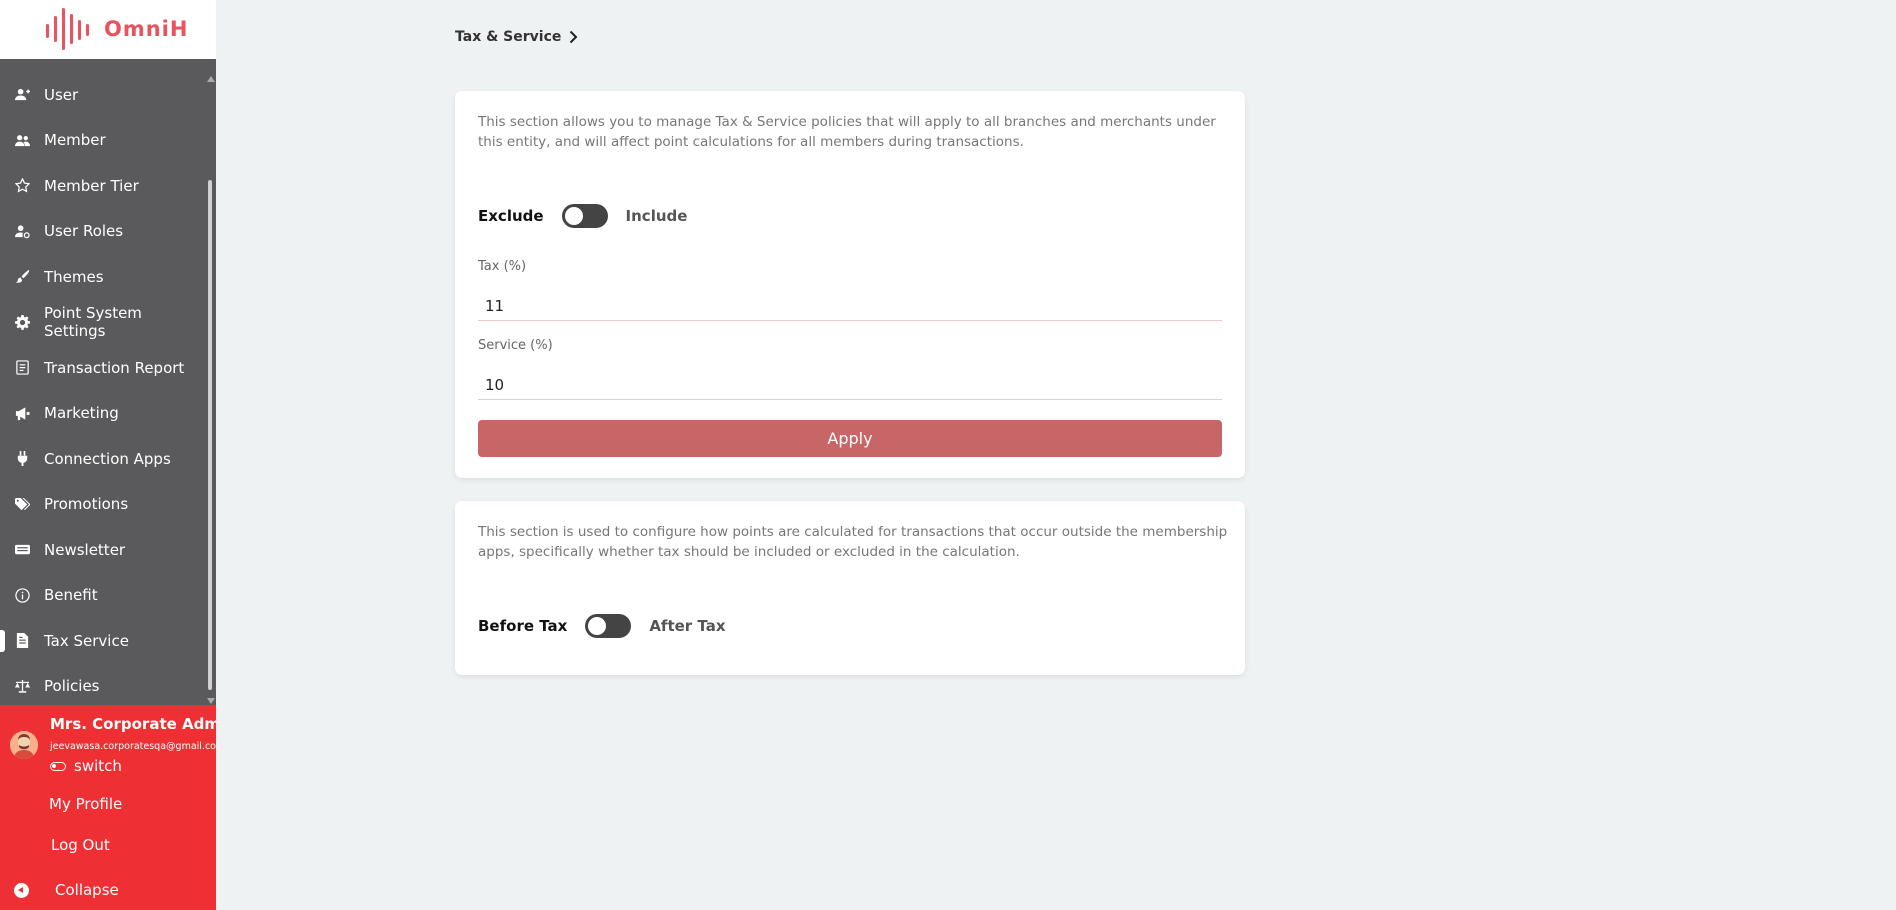  What do you see at coordinates (608, 626) in the screenshot?
I see `before-after-tax-toggle` at bounding box center [608, 626].